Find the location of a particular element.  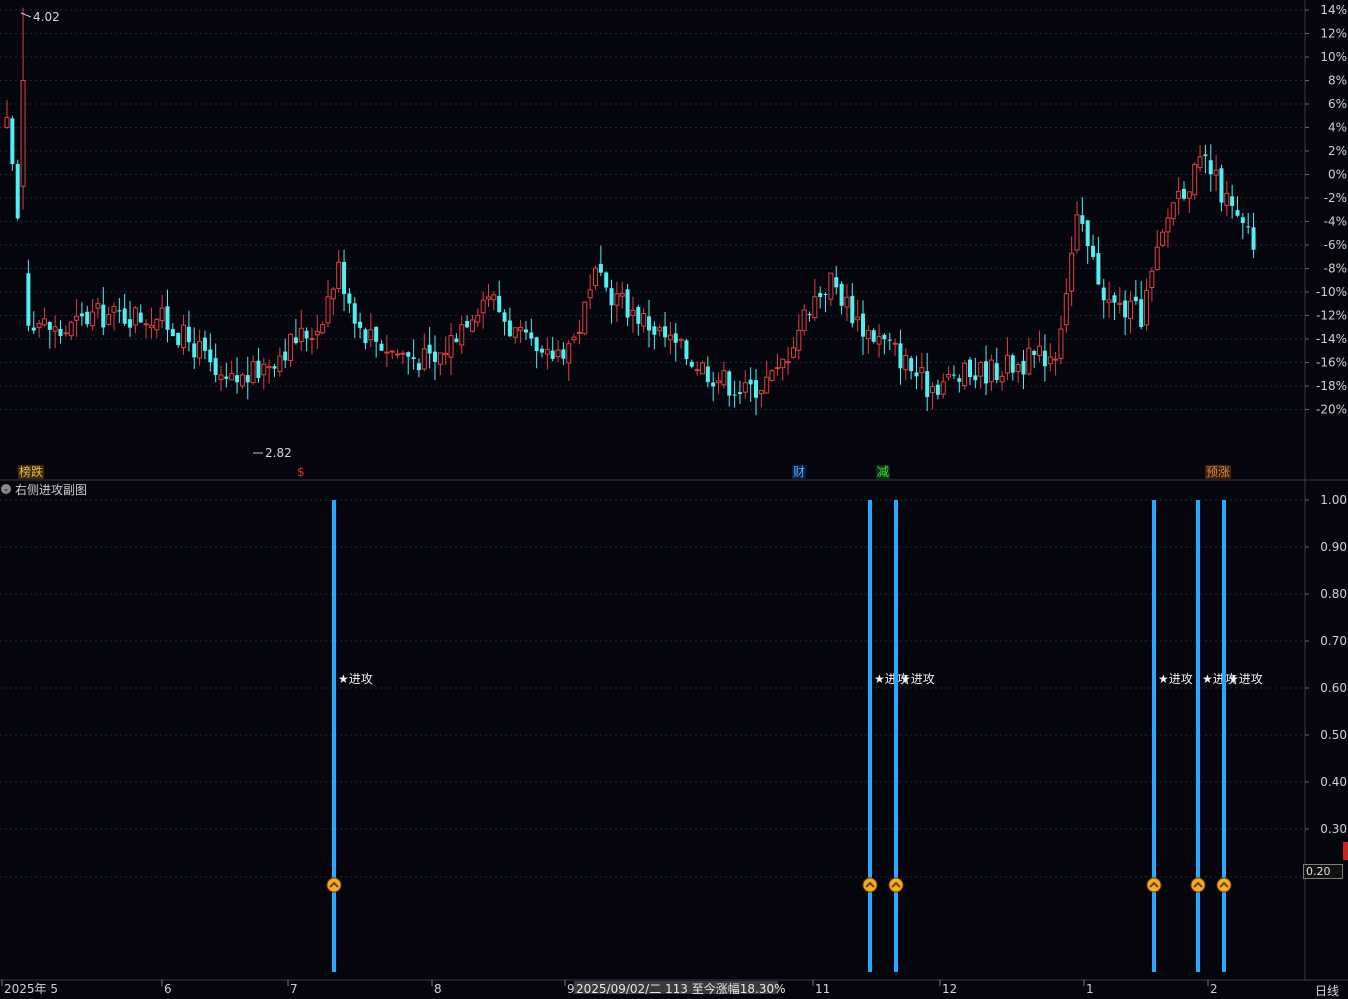

main-y-label: -2% is located at coordinates (1335, 198).